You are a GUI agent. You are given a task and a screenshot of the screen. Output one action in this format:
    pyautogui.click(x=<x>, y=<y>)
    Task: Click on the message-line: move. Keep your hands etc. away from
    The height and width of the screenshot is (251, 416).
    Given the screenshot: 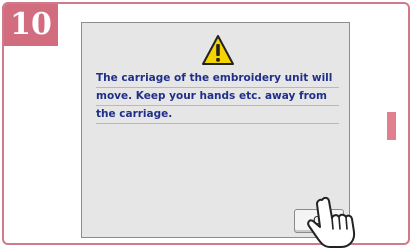 What is the action you would take?
    pyautogui.click(x=217, y=97)
    